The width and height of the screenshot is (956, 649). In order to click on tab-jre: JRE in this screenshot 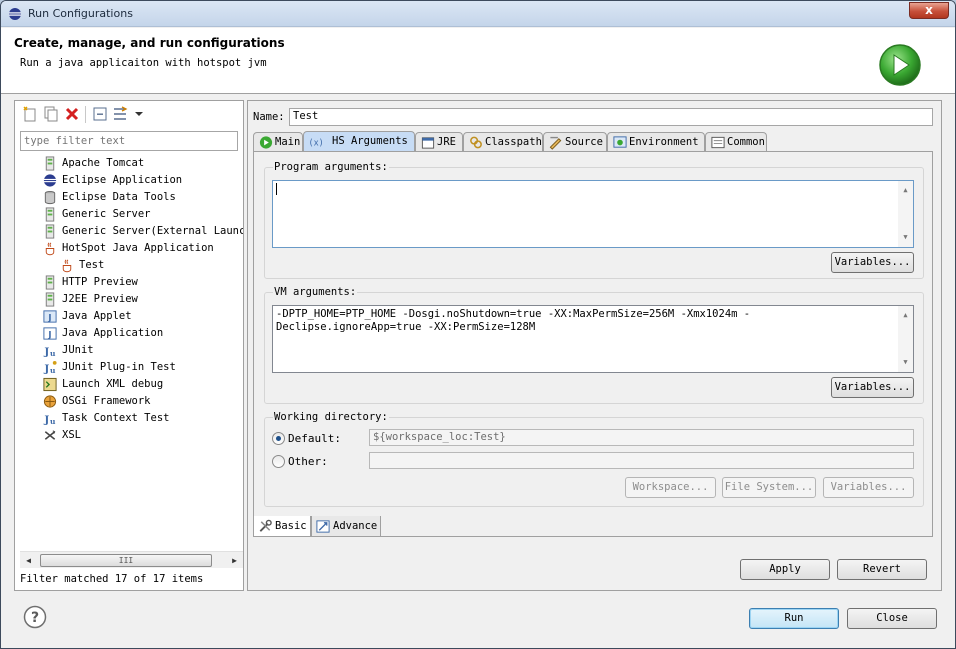, I will do `click(439, 142)`.